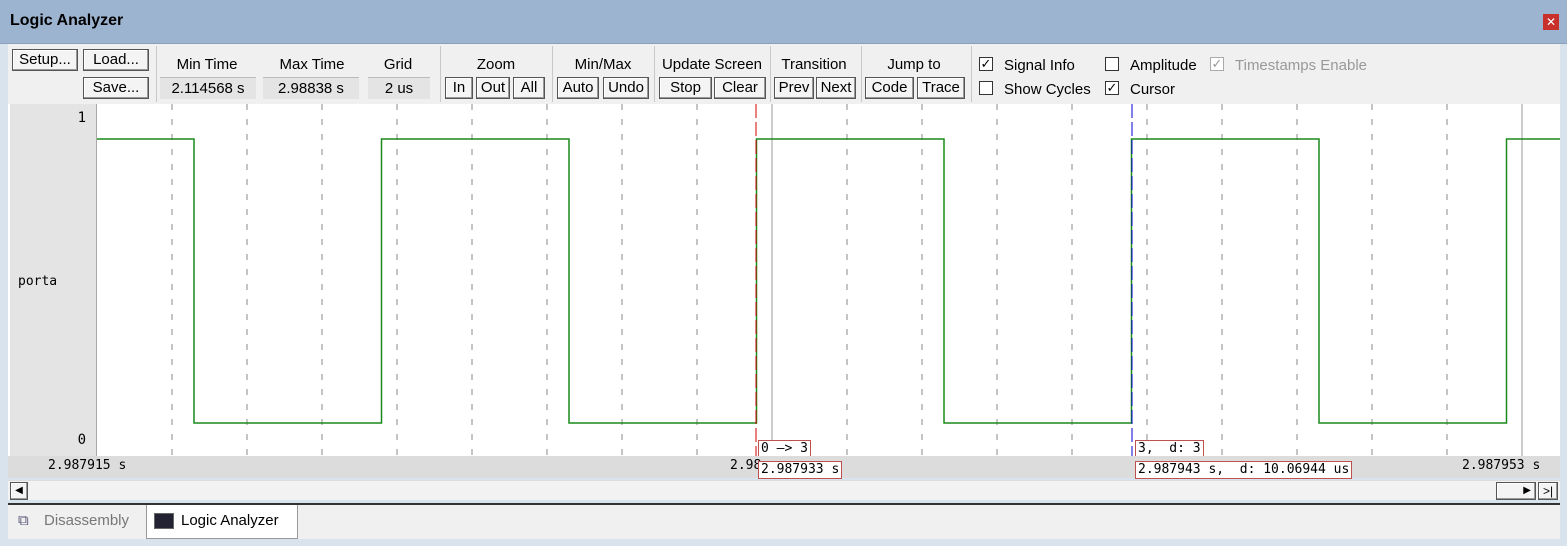  I want to click on max-time-label: Max Time, so click(312, 64).